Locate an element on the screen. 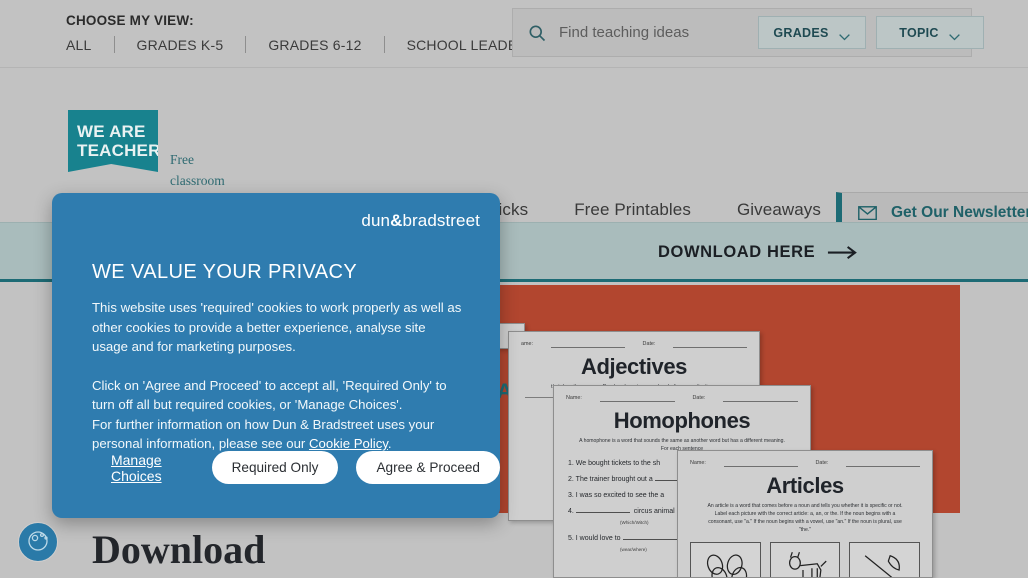 The width and height of the screenshot is (1028, 578). search-input is located at coordinates (658, 32).